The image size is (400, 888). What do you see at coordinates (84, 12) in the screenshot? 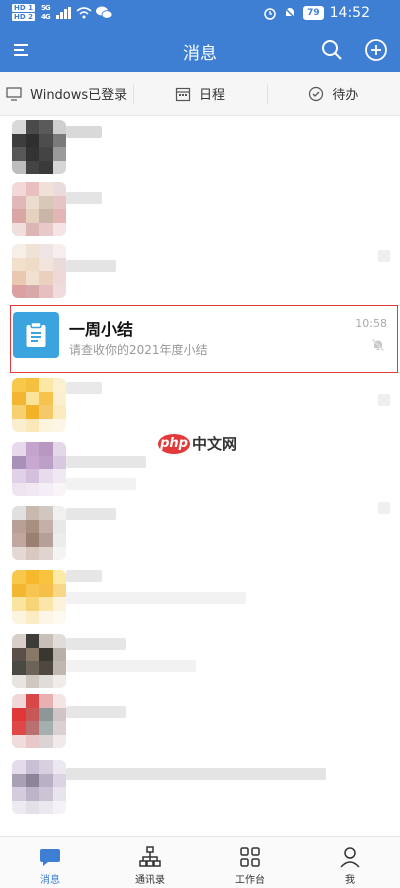
I see `wifi-icon` at bounding box center [84, 12].